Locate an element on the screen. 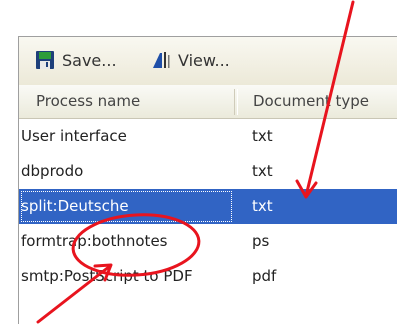  list-row: smtp:PostScript to PDF pdf is located at coordinates (208, 276).